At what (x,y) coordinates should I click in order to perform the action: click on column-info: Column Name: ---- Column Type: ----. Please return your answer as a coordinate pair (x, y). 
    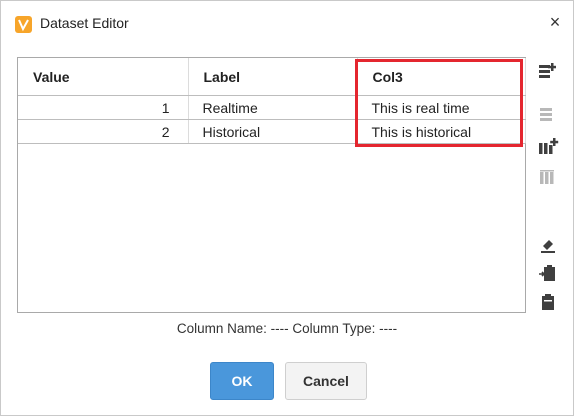
    Looking at the image, I should click on (287, 328).